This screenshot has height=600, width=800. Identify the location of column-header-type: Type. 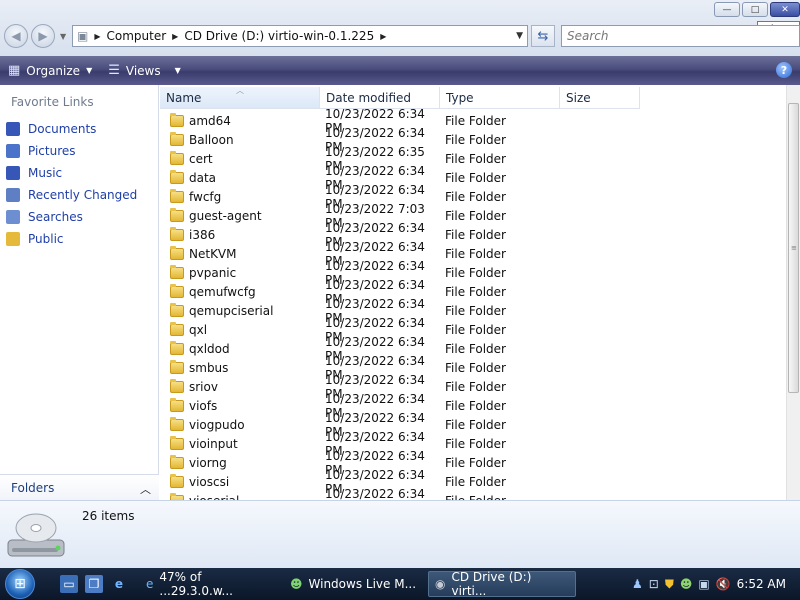
(500, 98).